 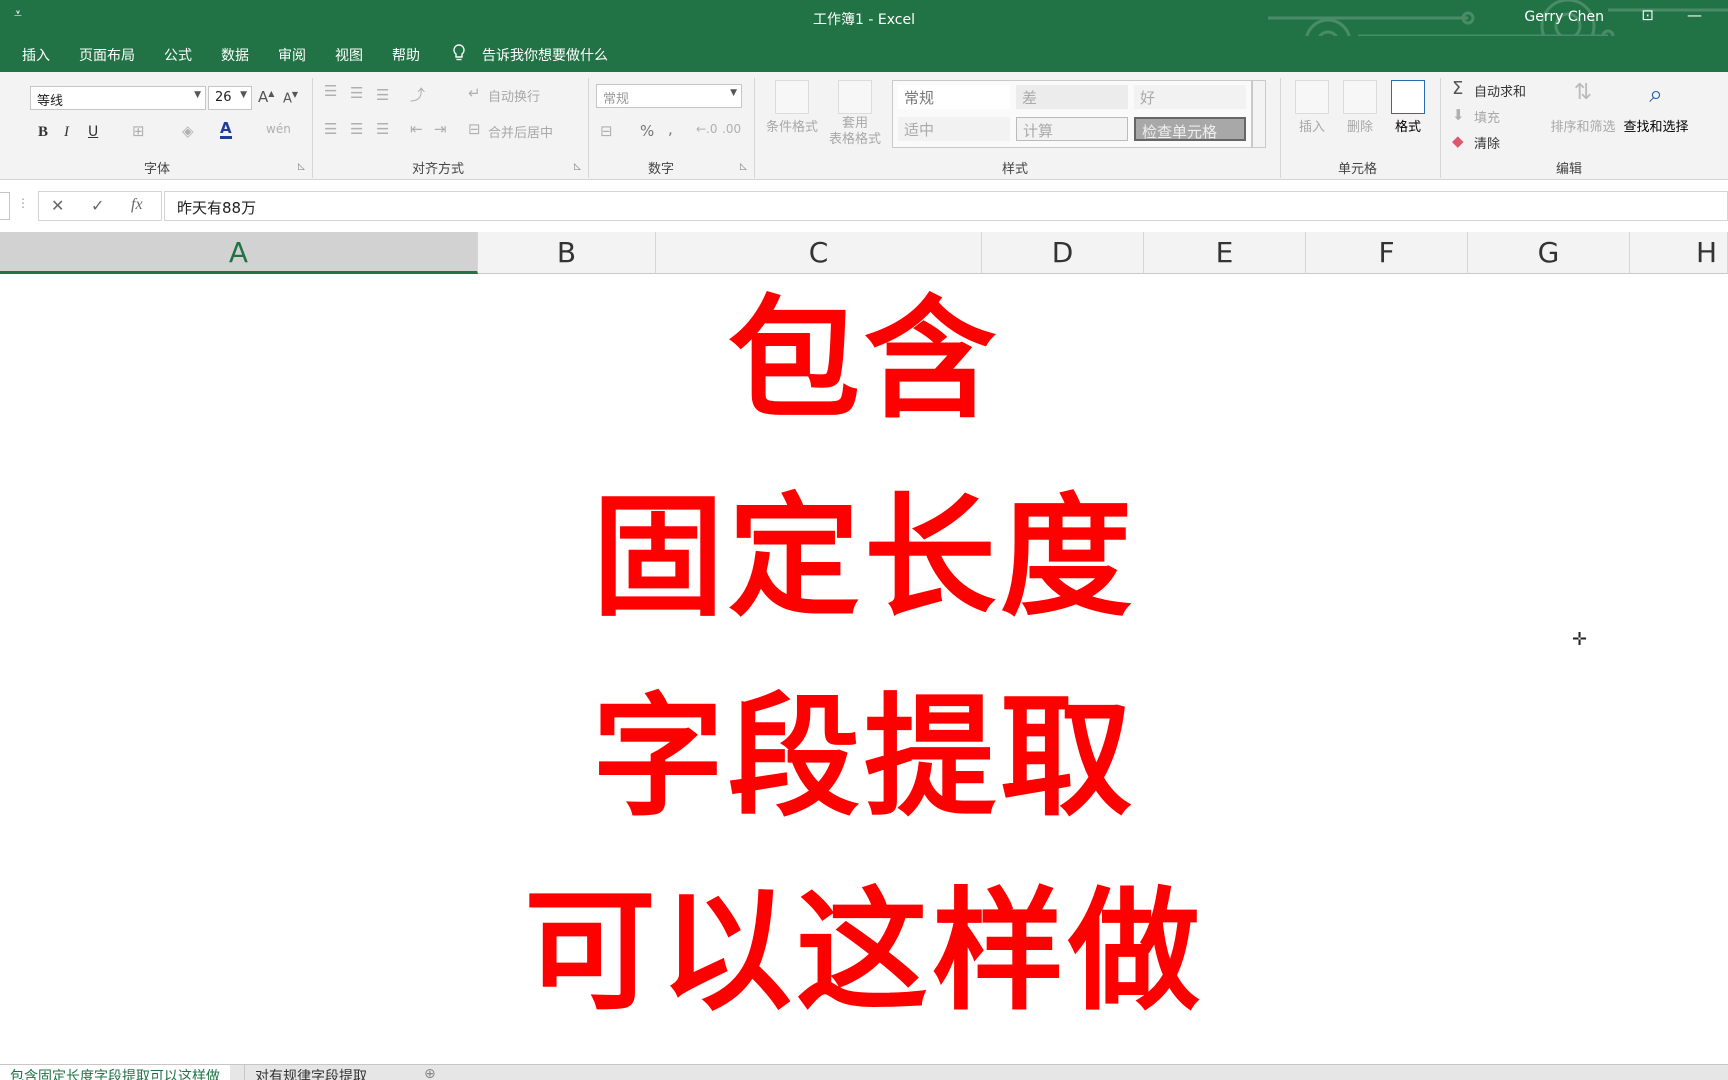 I want to click on styles-group-label: 样式, so click(x=1015, y=169).